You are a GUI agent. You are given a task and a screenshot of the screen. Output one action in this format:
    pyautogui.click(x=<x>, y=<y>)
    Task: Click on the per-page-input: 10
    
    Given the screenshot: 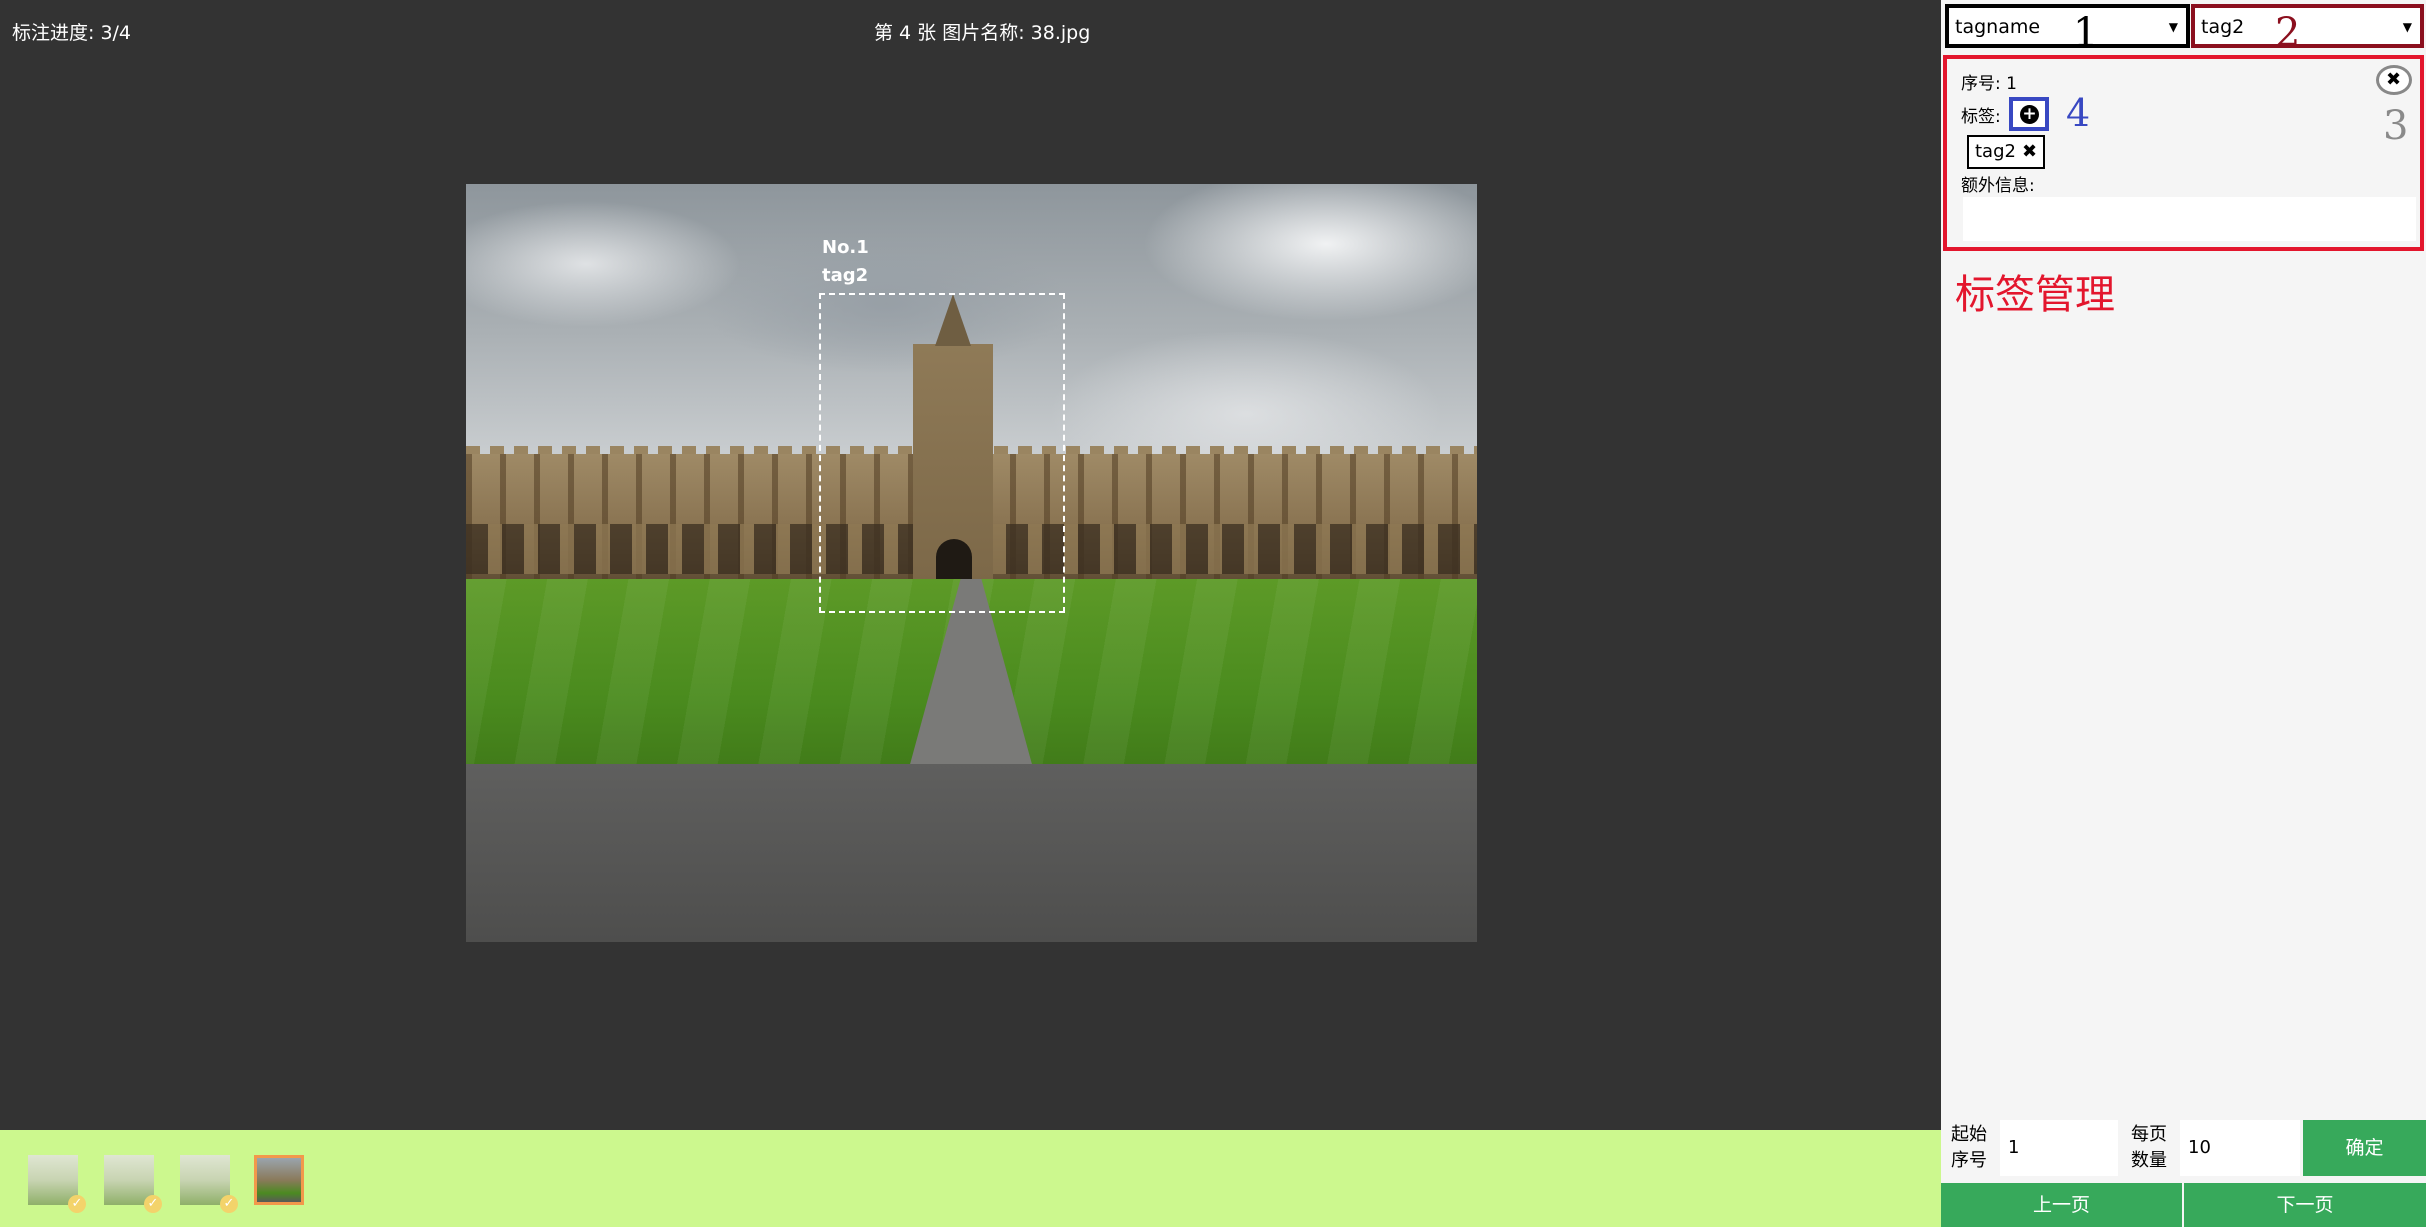 What is the action you would take?
    pyautogui.click(x=2240, y=1148)
    